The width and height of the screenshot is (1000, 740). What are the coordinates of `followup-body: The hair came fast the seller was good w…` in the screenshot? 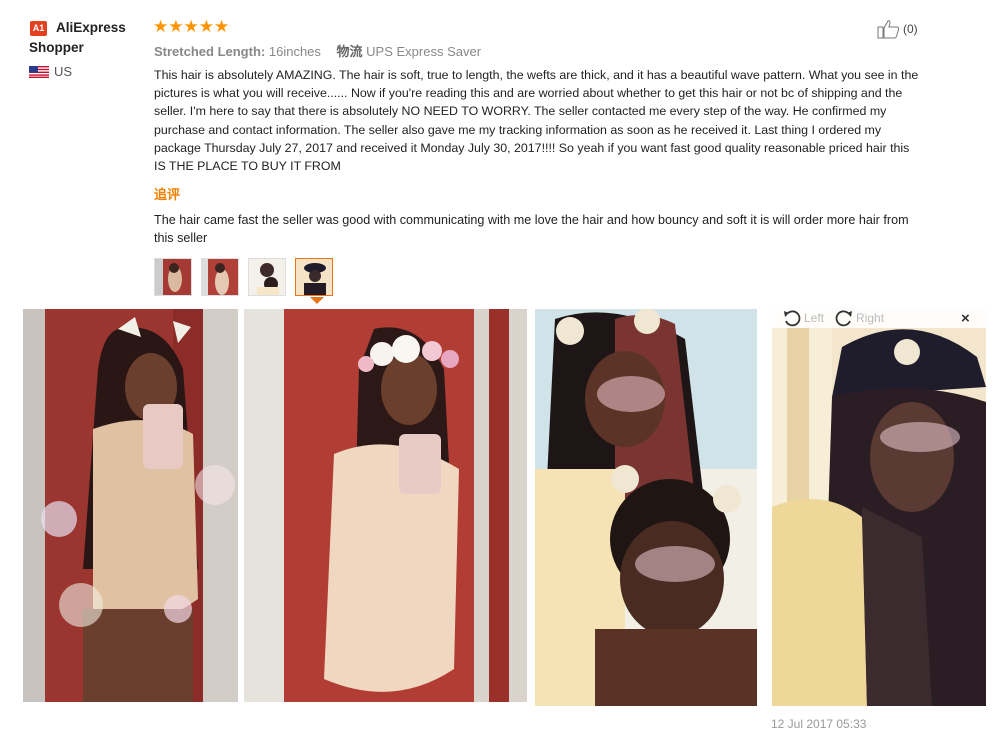 It's located at (531, 229).